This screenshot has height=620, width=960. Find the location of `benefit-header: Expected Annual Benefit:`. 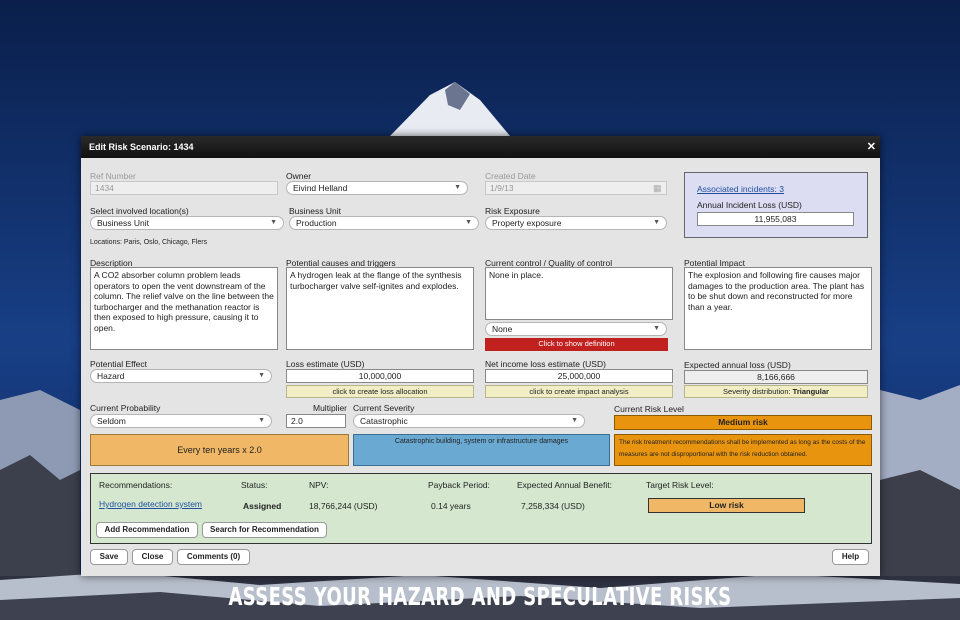

benefit-header: Expected Annual Benefit: is located at coordinates (564, 485).